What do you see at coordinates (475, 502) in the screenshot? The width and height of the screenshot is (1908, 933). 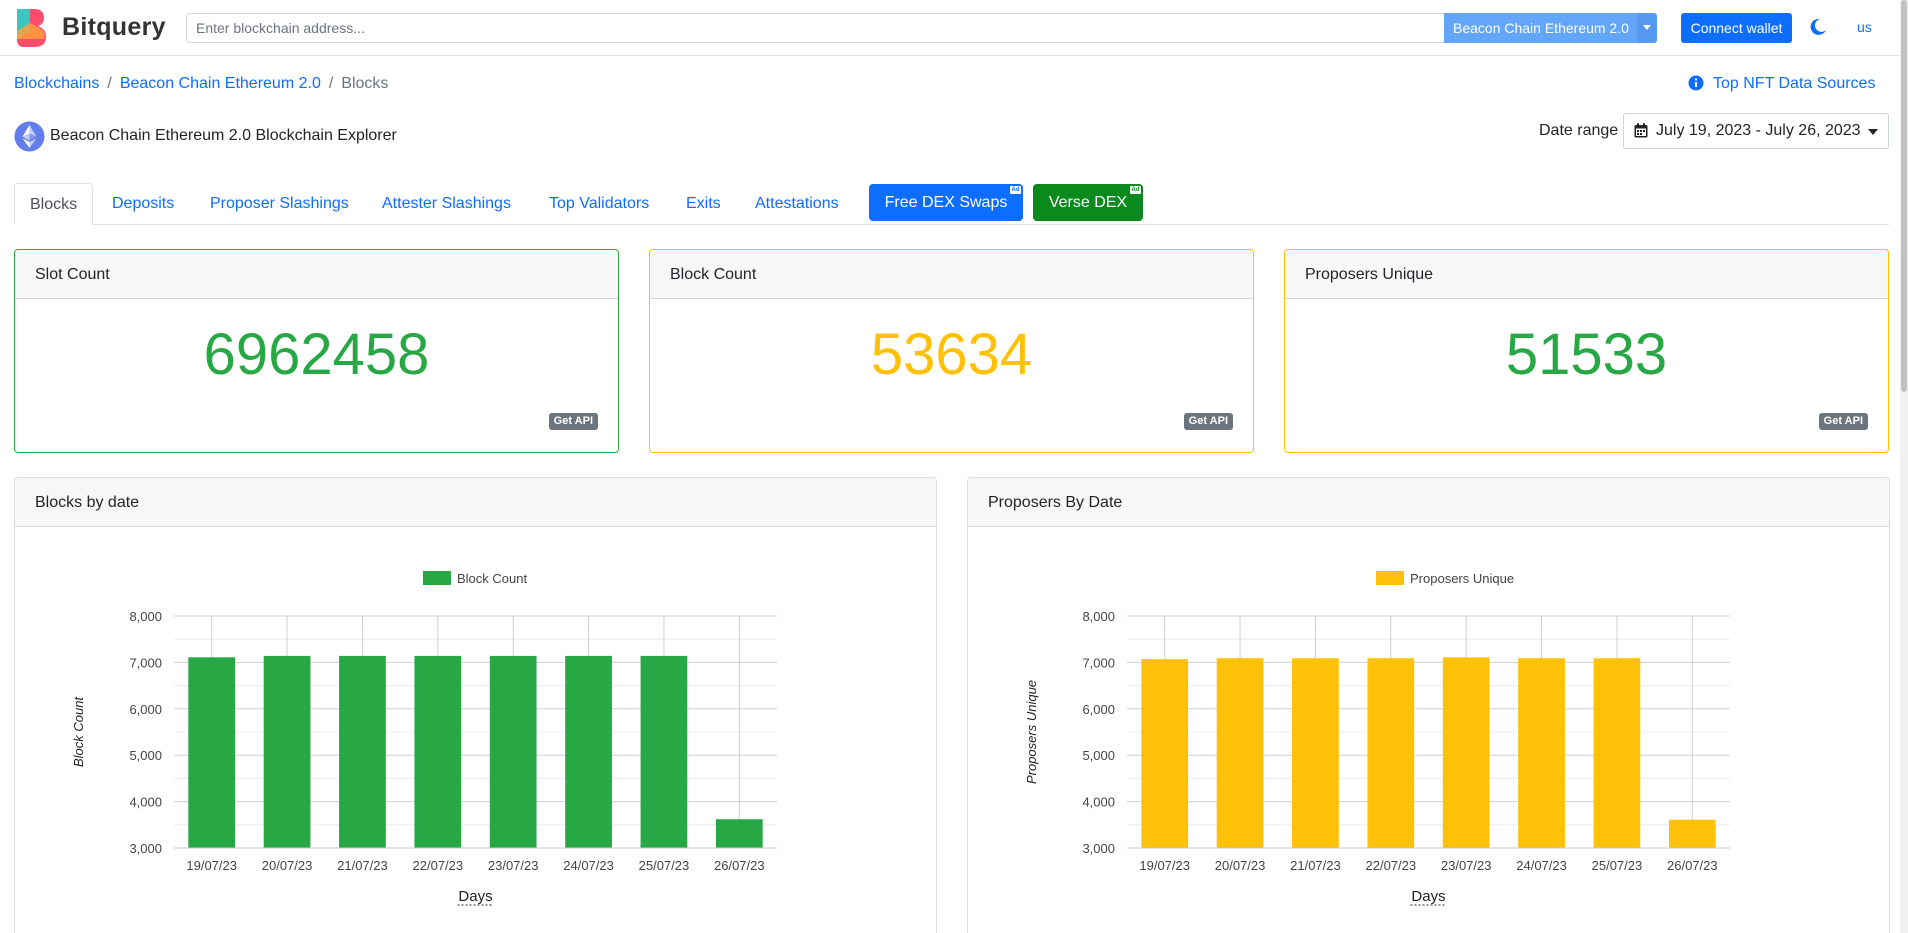 I see `card-title: Blocks by date` at bounding box center [475, 502].